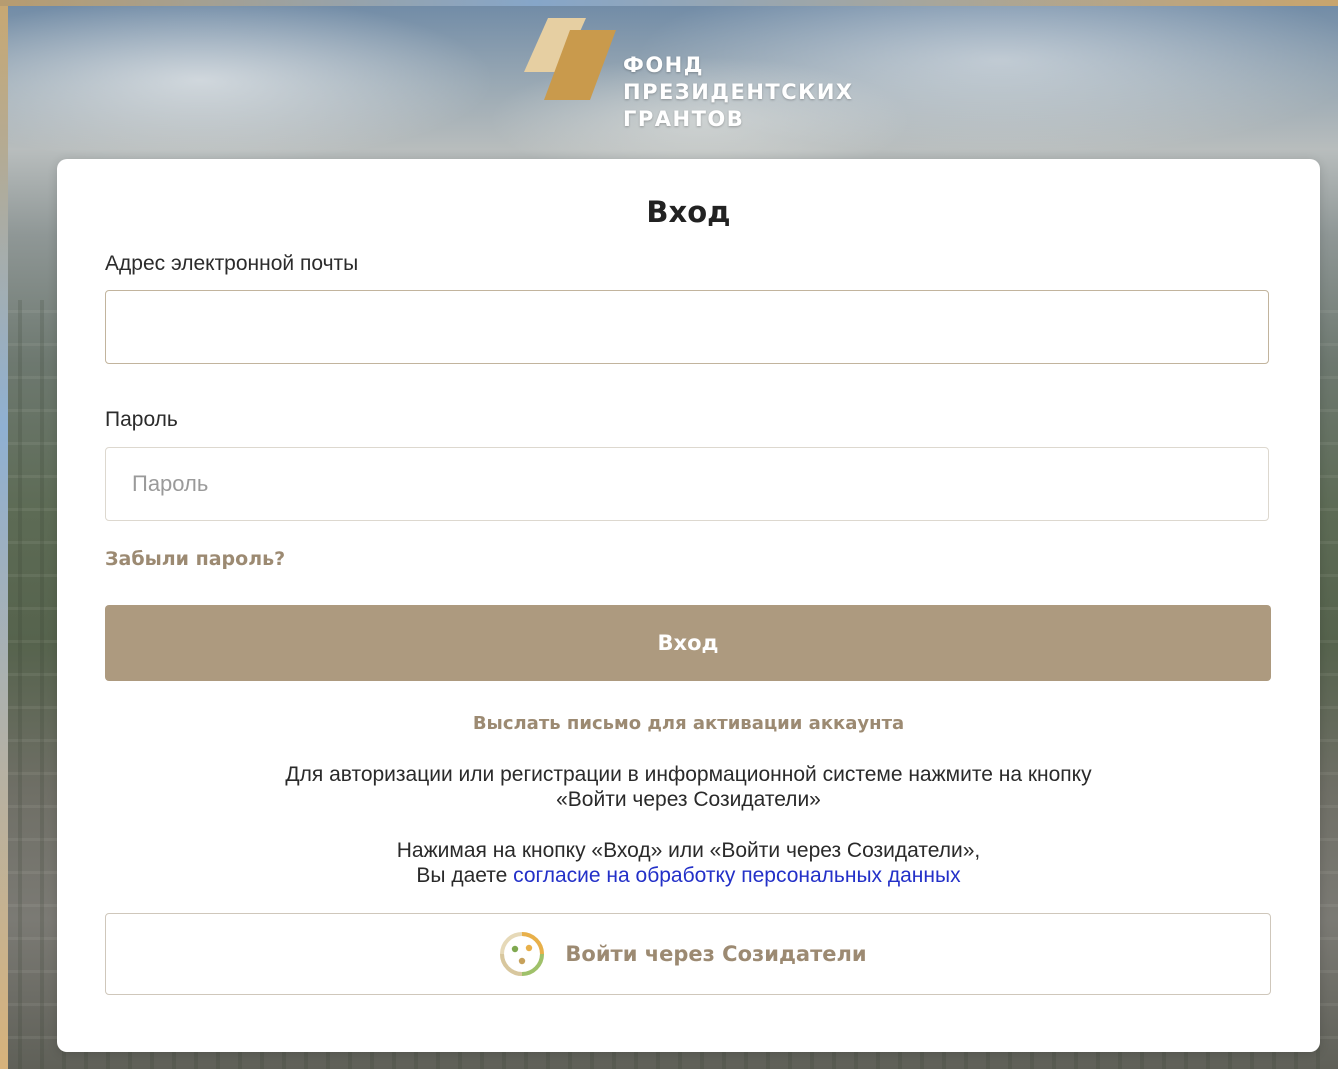 The image size is (1338, 1069). Describe the element at coordinates (195, 559) in the screenshot. I see `forgot-password-link: Забыли пароль?` at that location.